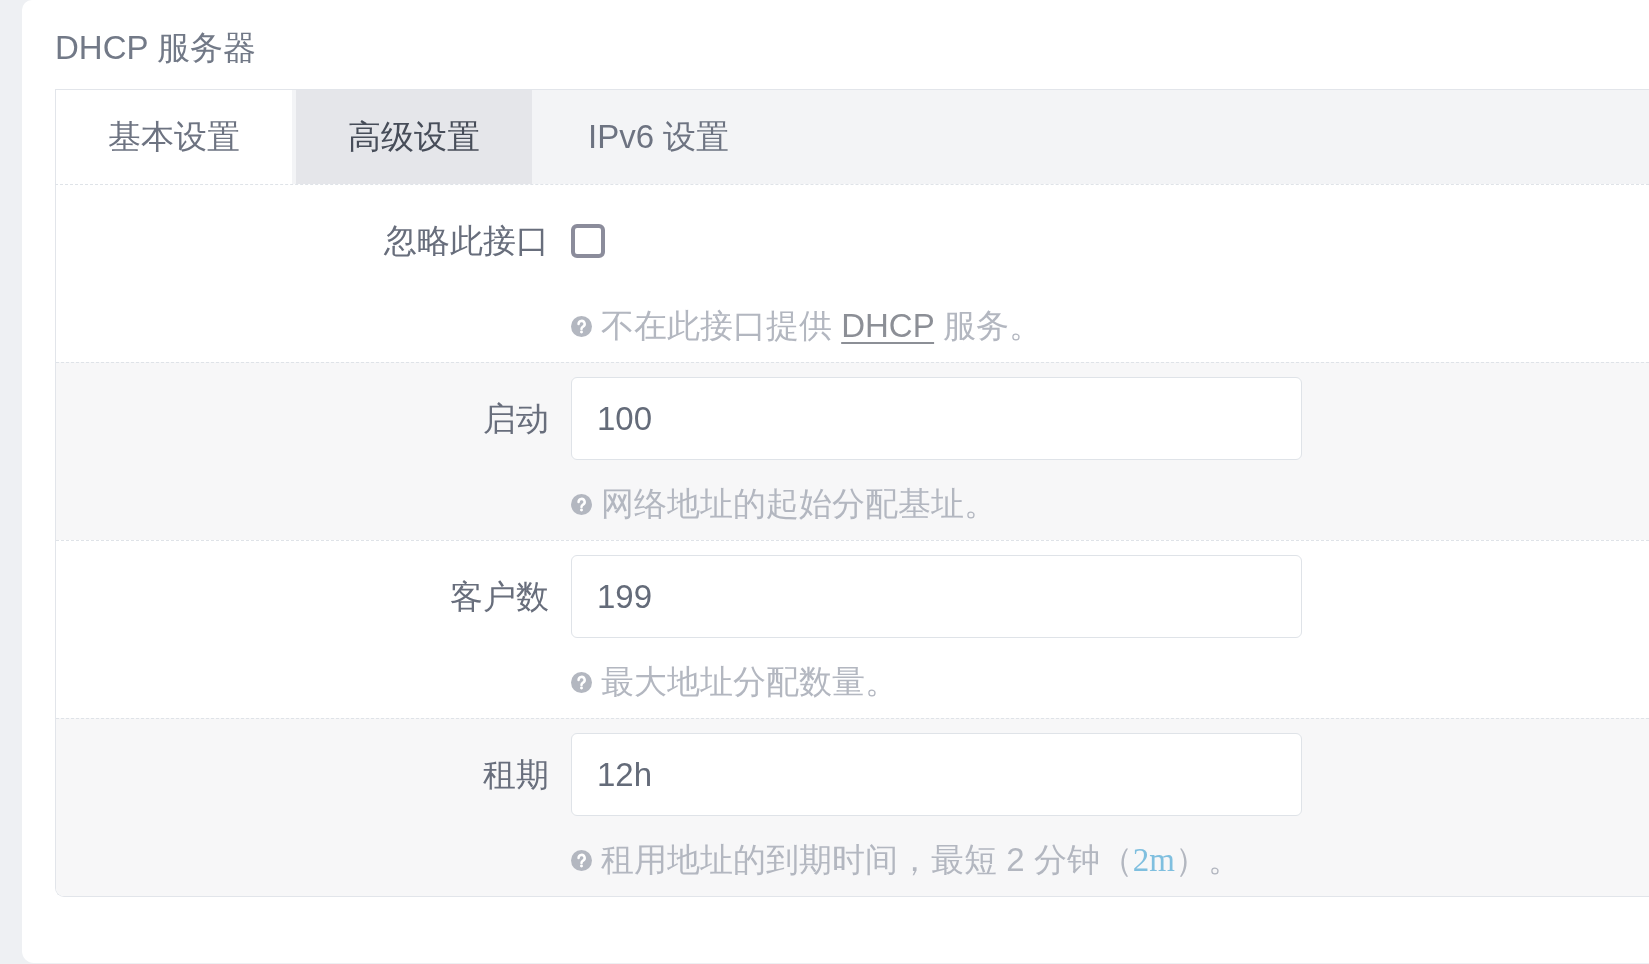 The width and height of the screenshot is (1649, 964). I want to click on help-text: 不在此接口提供 DHCP 服务。, so click(822, 326).